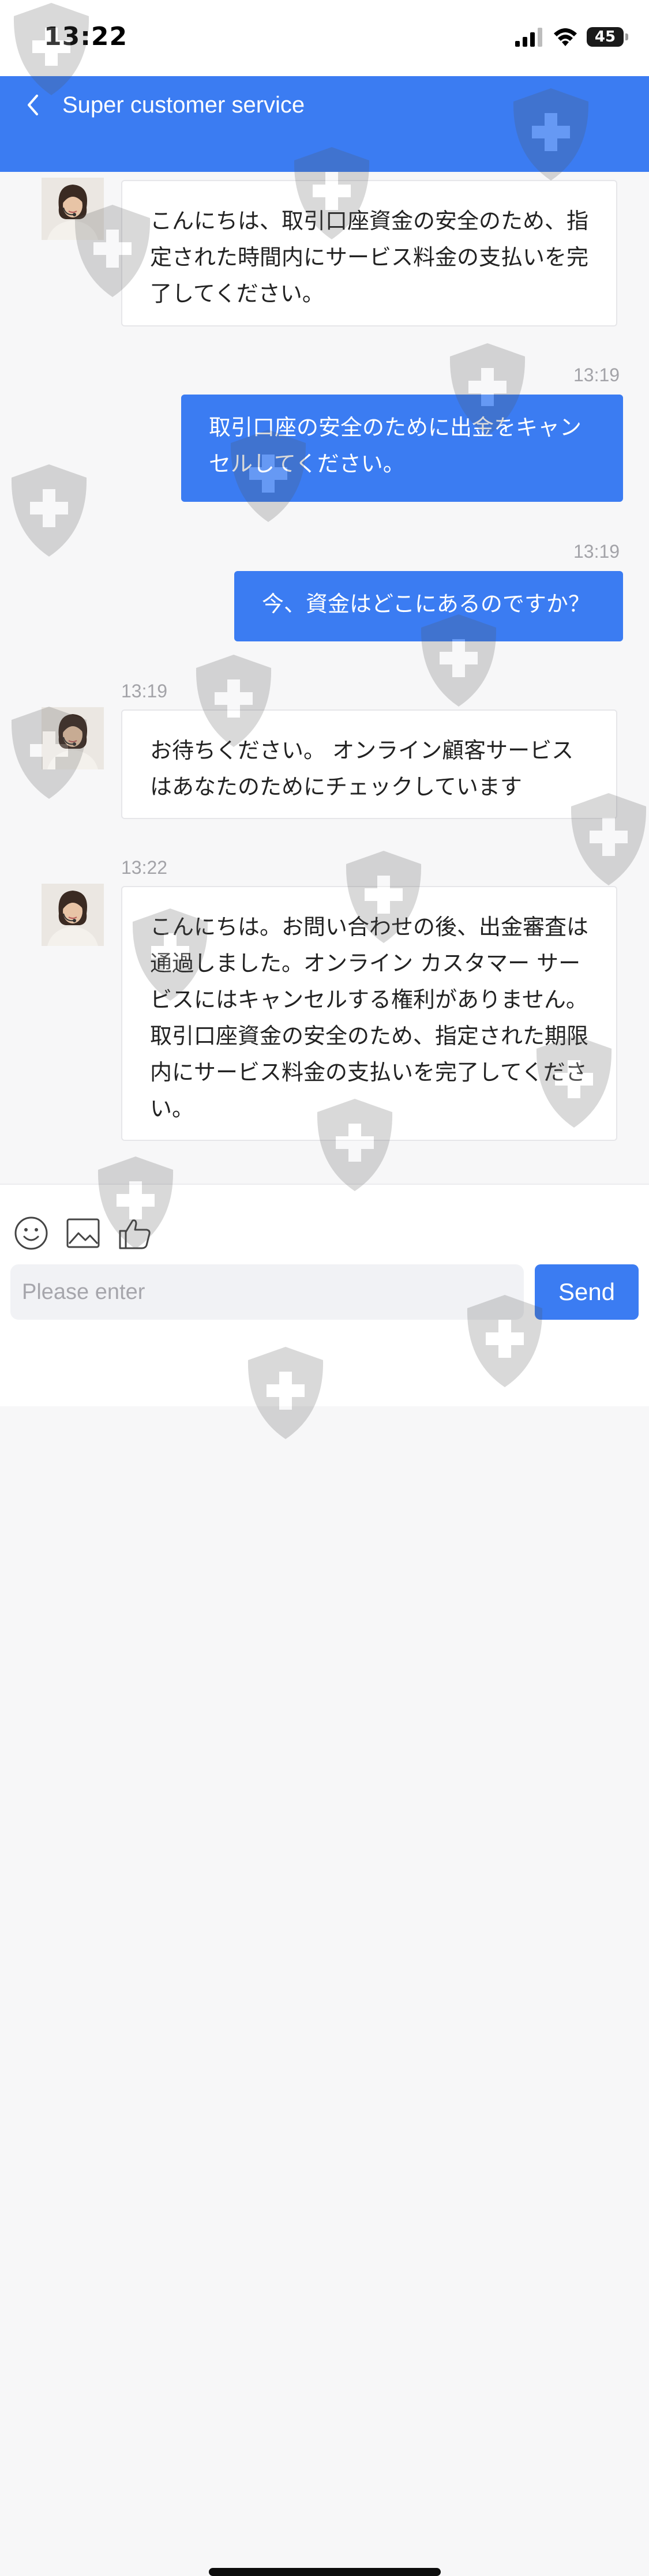 The height and width of the screenshot is (2576, 649). Describe the element at coordinates (565, 37) in the screenshot. I see `wifi-icon` at that location.